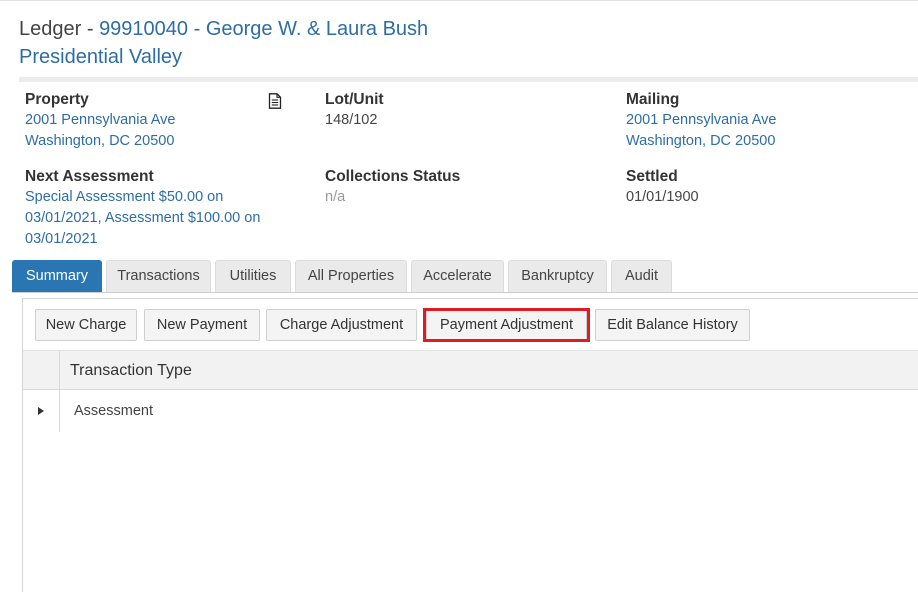  I want to click on property-address-line1: 2001 Pennsylvania Ave, so click(100, 120).